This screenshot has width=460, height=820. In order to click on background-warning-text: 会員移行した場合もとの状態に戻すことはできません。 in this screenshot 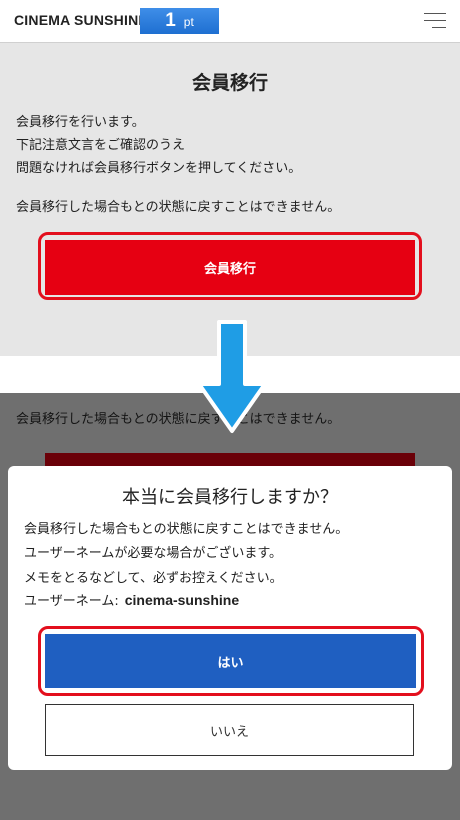, I will do `click(178, 419)`.